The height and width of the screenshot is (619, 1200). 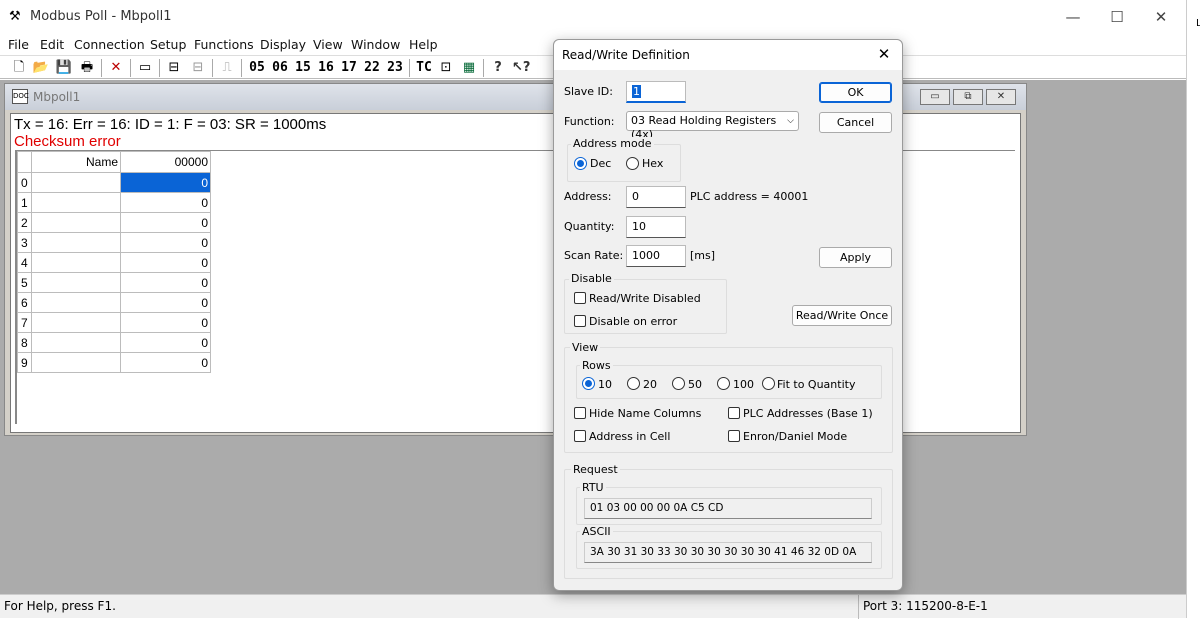 I want to click on menu-connection: Connection, so click(x=109, y=44).